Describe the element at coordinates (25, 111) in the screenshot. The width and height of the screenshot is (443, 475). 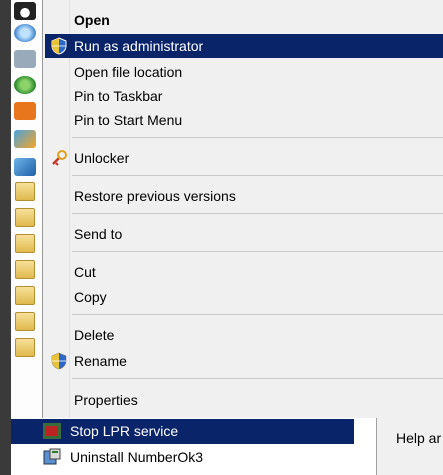
I see `media-player-icon` at that location.